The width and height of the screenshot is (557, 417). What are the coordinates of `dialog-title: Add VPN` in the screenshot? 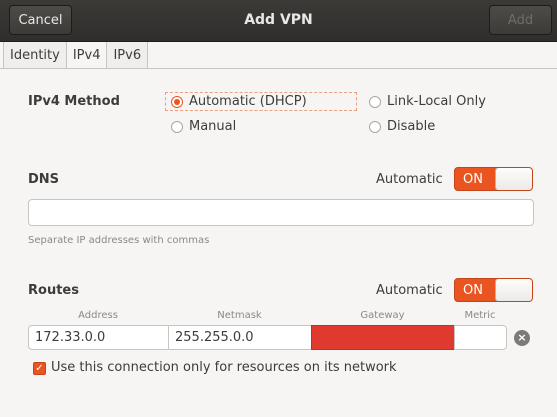 It's located at (278, 20).